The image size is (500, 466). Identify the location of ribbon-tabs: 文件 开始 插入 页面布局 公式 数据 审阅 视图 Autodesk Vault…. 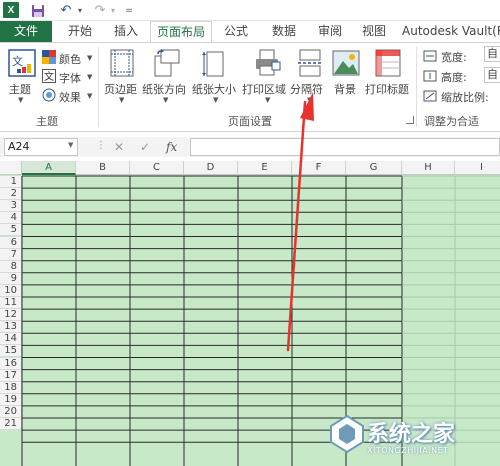
(250, 32).